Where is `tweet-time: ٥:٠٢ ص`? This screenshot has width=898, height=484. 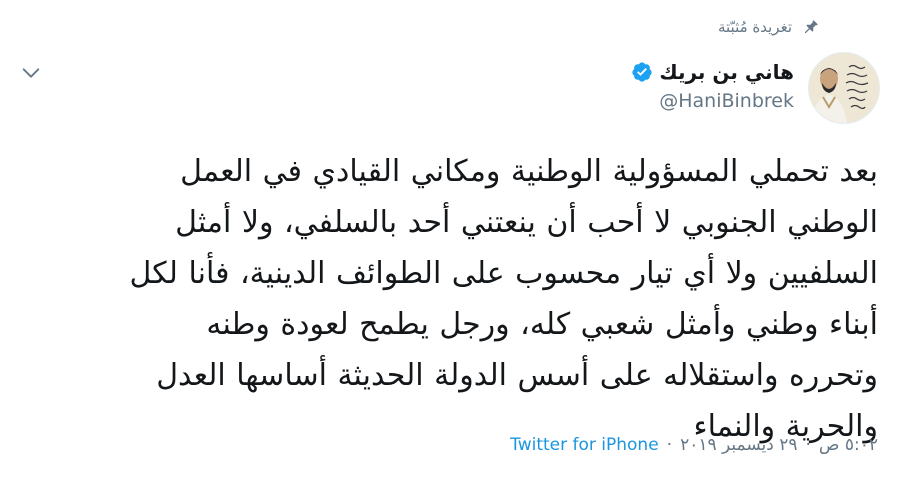
tweet-time: ٥:٠٢ ص is located at coordinates (848, 445).